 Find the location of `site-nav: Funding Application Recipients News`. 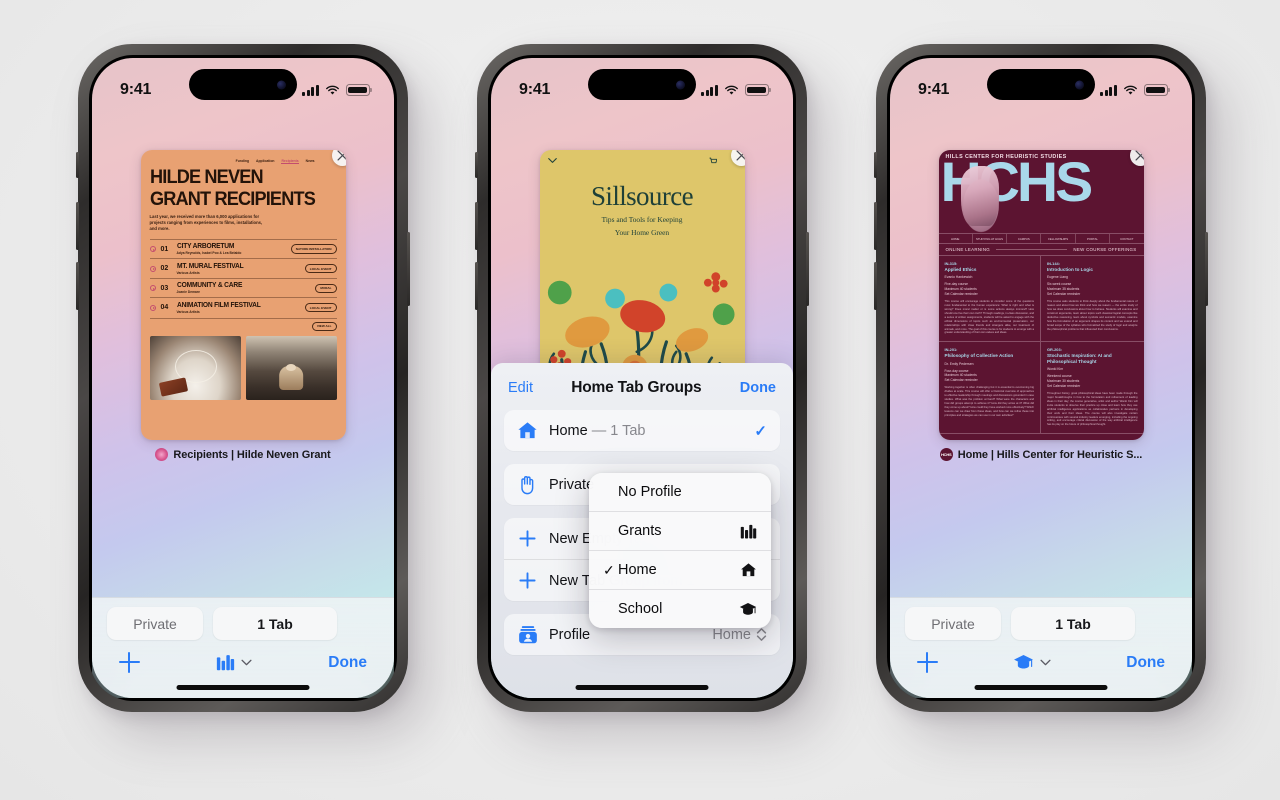

site-nav: Funding Application Recipients News is located at coordinates (243, 160).